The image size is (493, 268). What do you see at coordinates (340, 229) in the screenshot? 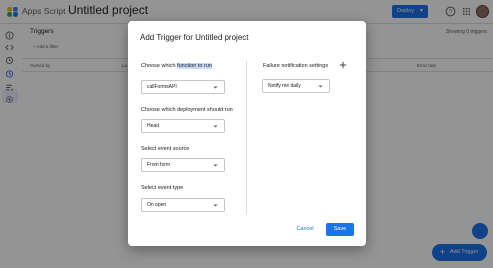
I see `save-button: Save` at bounding box center [340, 229].